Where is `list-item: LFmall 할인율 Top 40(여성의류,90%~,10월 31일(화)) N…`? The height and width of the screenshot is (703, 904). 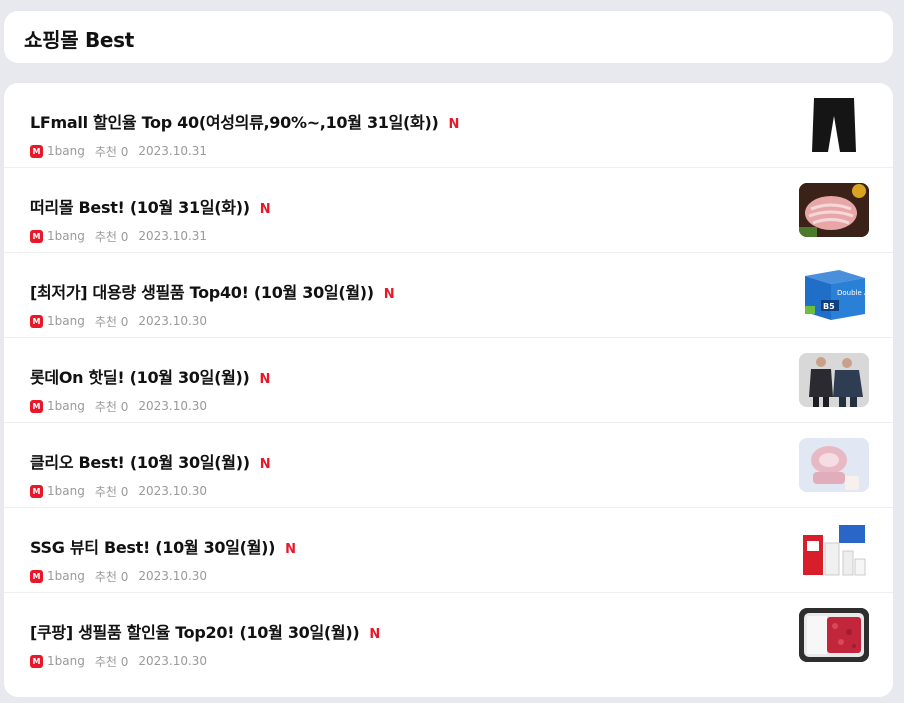 list-item: LFmall 할인율 Top 40(여성의류,90%~,10월 31일(화)) N… is located at coordinates (448, 125).